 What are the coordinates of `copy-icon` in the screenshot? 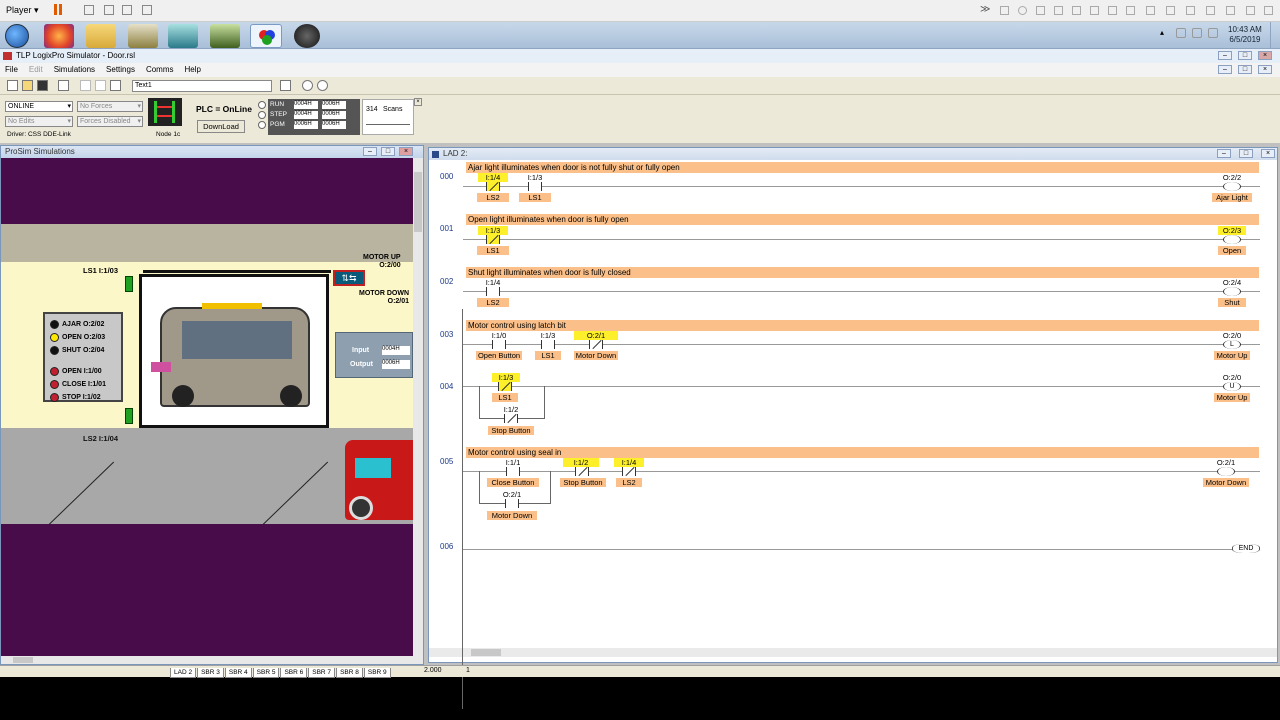 It's located at (100, 85).